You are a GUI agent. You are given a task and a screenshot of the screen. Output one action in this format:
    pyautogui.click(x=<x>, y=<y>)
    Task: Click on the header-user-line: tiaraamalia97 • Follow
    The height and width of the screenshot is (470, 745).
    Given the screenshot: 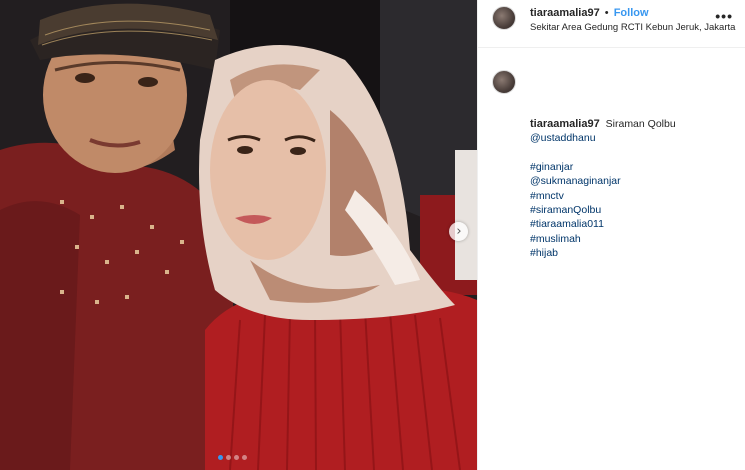 What is the action you would take?
    pyautogui.click(x=589, y=13)
    